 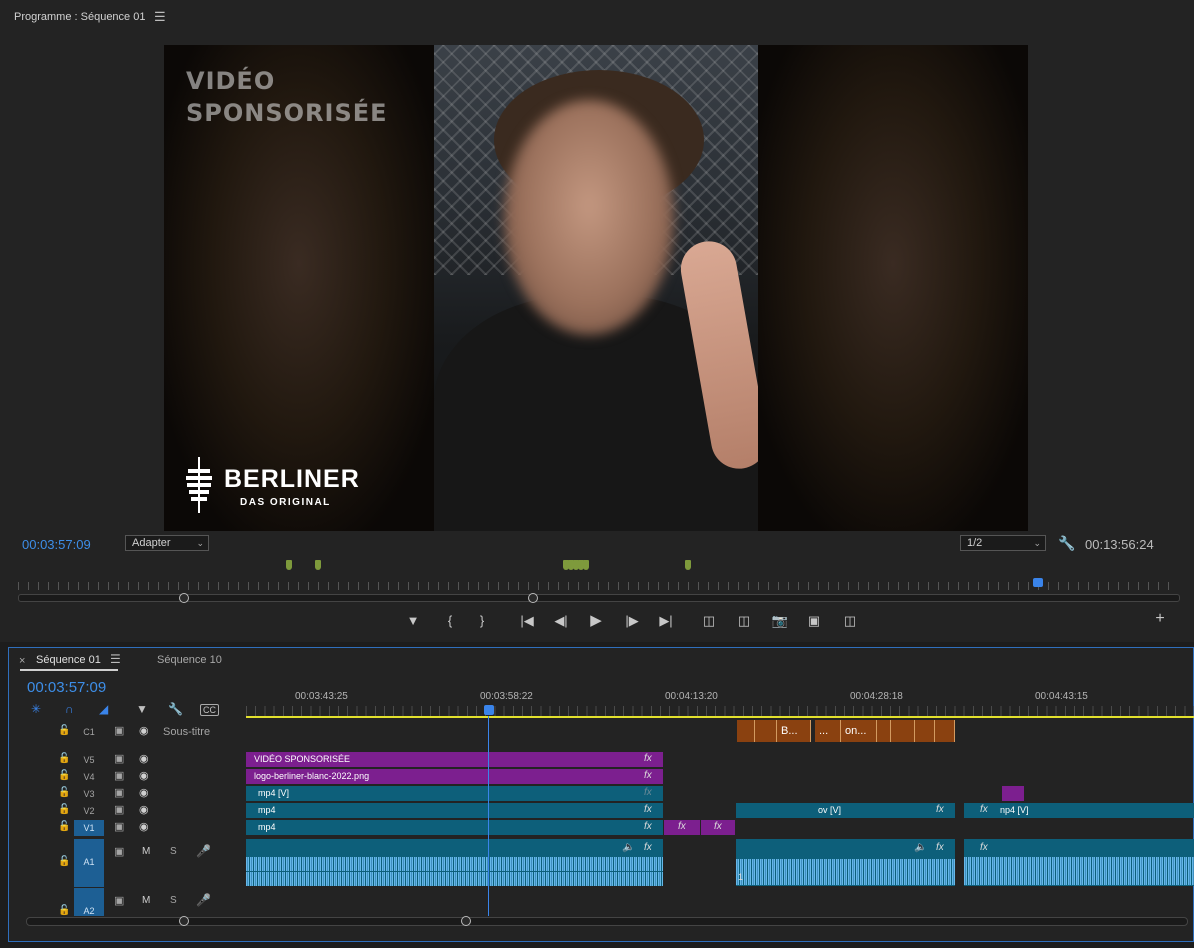 I want to click on video-clip: mp4 [V], so click(x=454, y=793).